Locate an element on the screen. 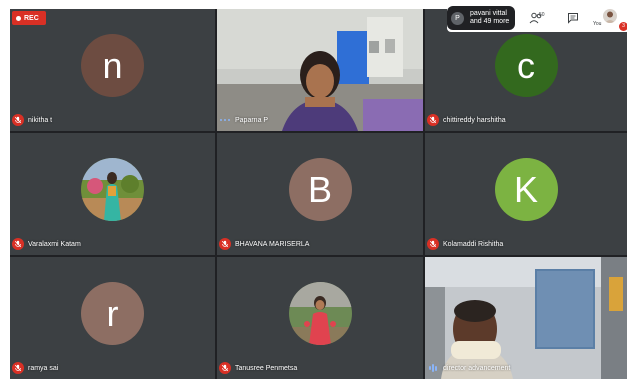 Image resolution: width=627 pixels, height=379 pixels. speaking-indicator-icon is located at coordinates (433, 368).